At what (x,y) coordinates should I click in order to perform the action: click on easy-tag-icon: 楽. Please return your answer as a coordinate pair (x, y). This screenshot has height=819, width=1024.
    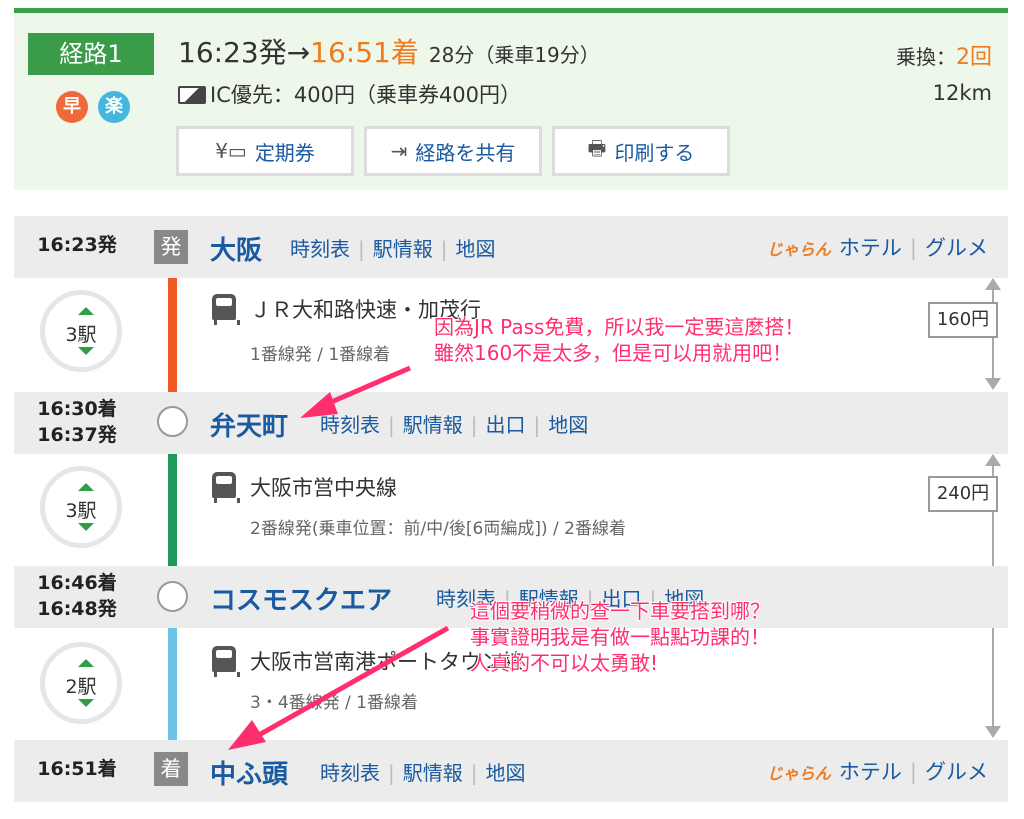
    Looking at the image, I should click on (114, 107).